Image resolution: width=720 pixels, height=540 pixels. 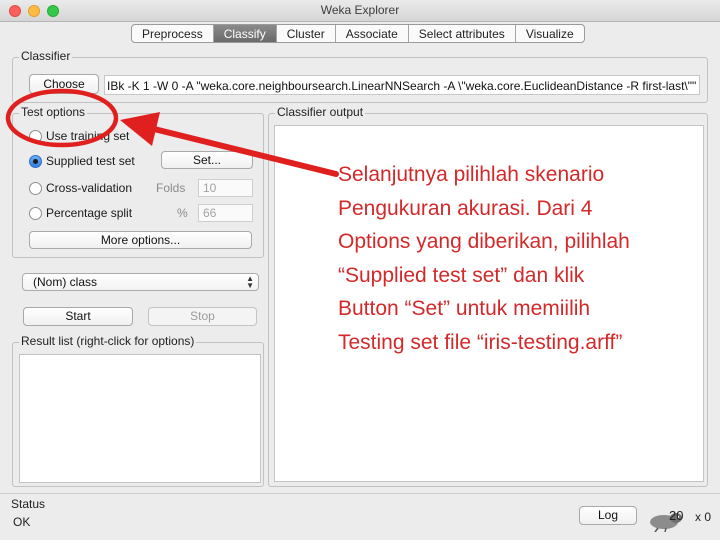 I want to click on use-training-set-radio, so click(x=35, y=136).